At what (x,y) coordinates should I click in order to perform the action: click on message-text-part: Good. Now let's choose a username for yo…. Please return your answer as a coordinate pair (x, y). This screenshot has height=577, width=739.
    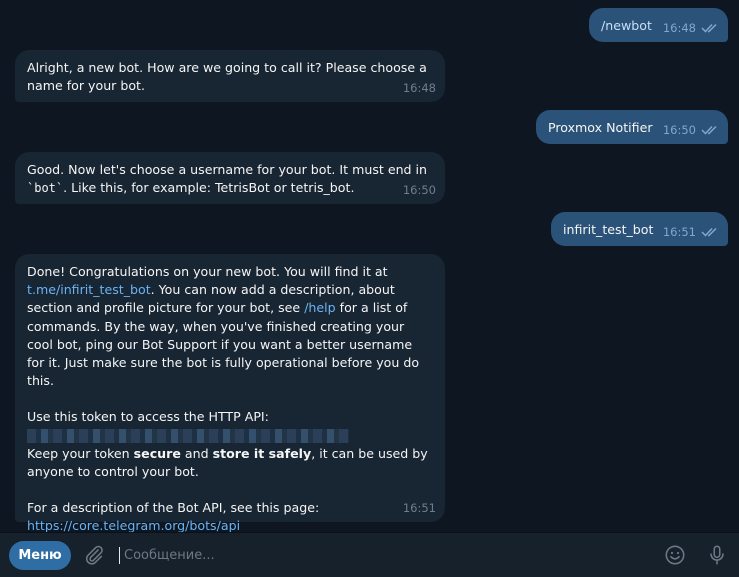
    Looking at the image, I should click on (229, 169).